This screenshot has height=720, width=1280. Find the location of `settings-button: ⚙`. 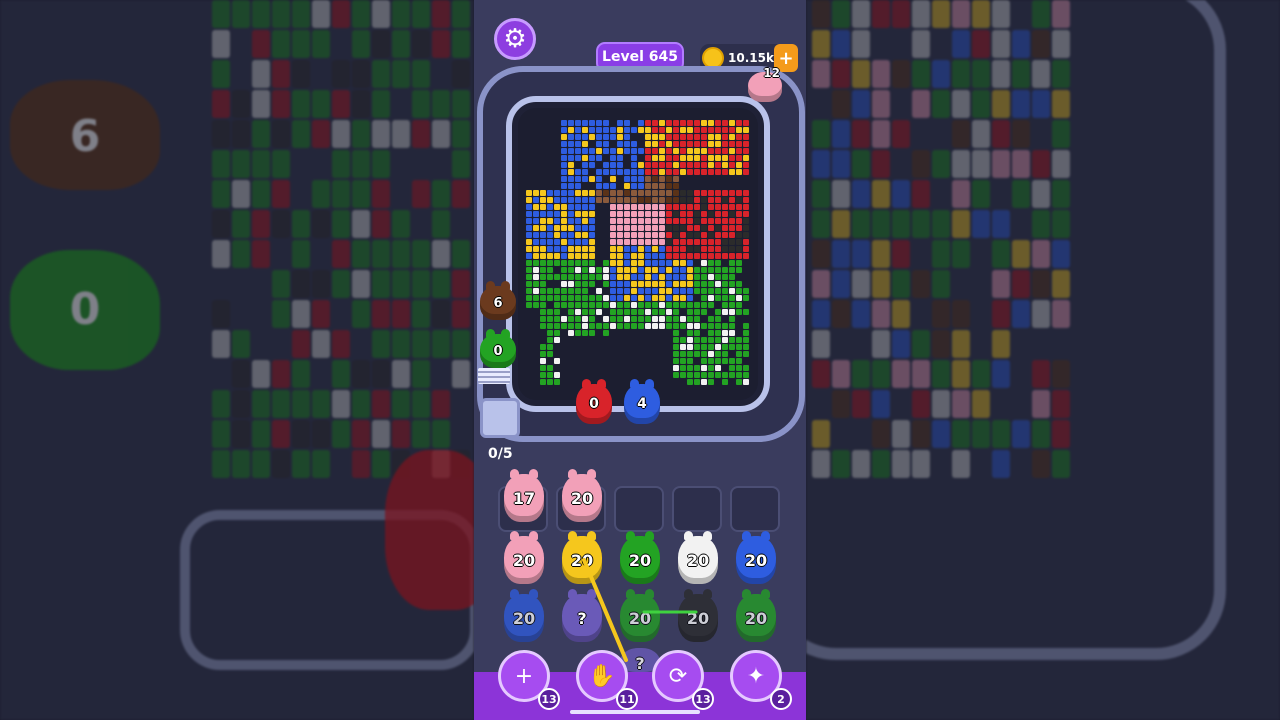

settings-button: ⚙ is located at coordinates (515, 39).